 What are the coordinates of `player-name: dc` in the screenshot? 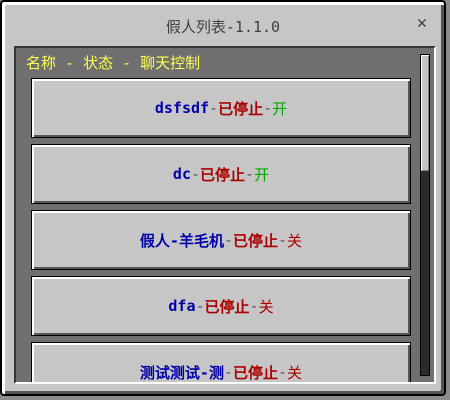 It's located at (181, 174).